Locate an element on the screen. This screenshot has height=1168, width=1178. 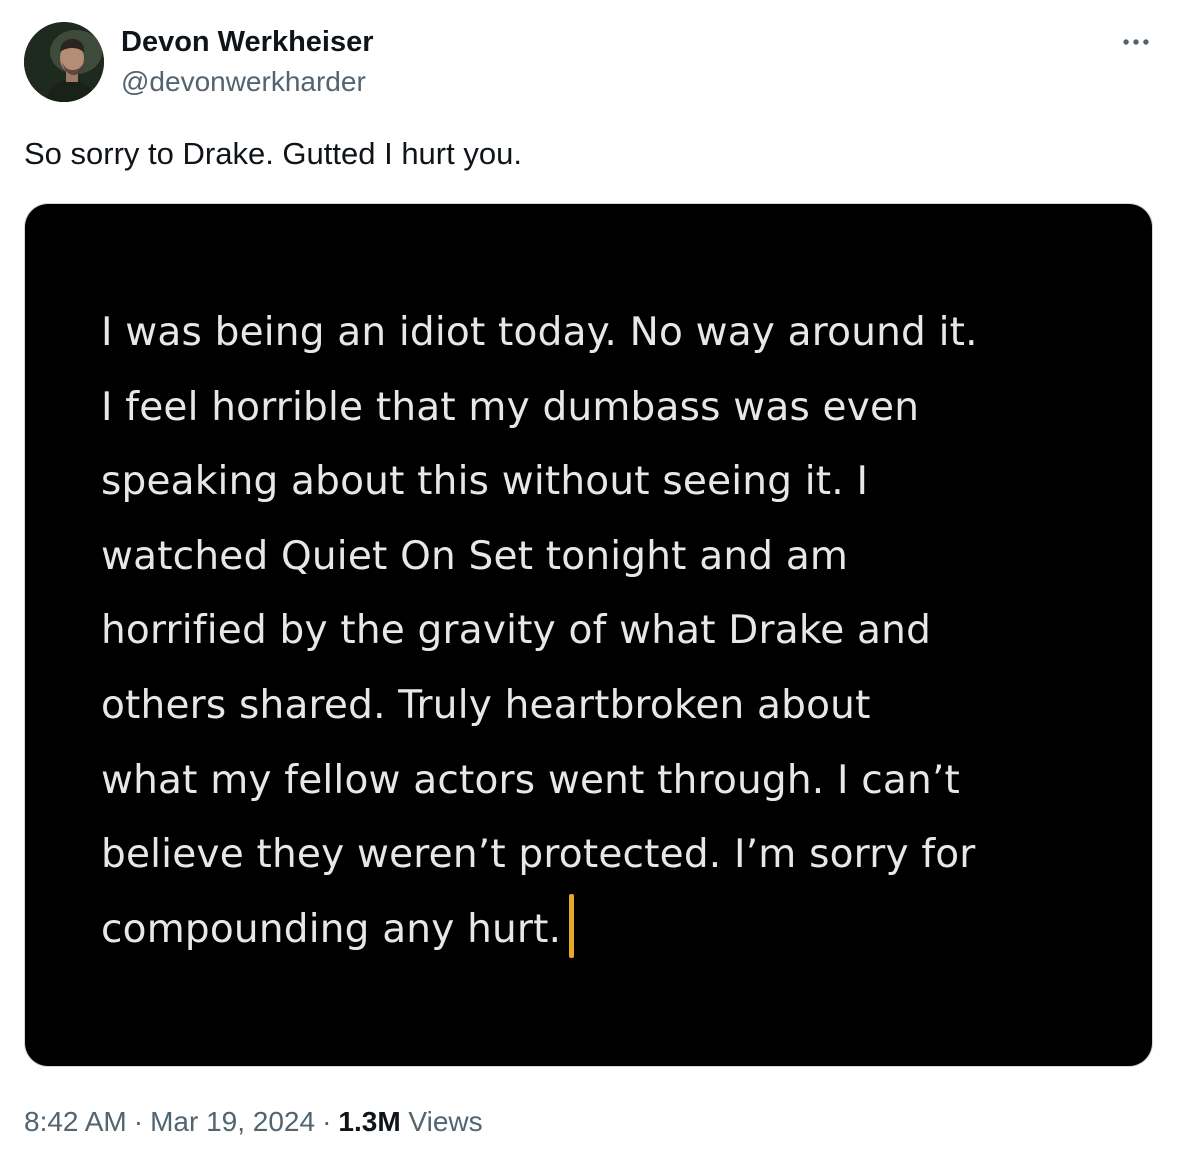
more-horizontal-icon is located at coordinates (1136, 42).